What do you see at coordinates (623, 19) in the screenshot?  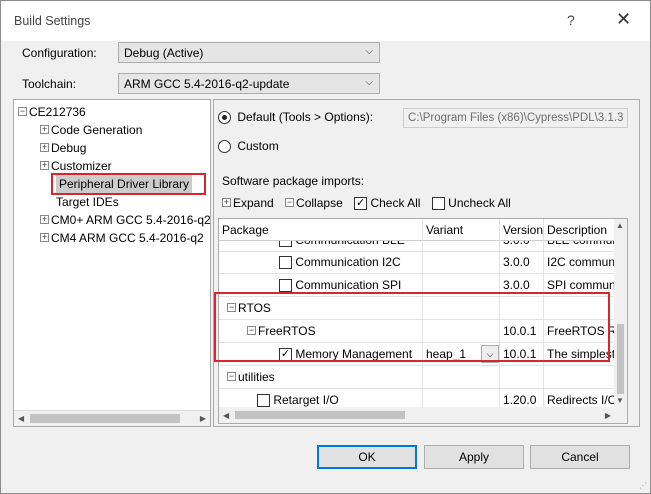 I see `close-icon: ✕` at bounding box center [623, 19].